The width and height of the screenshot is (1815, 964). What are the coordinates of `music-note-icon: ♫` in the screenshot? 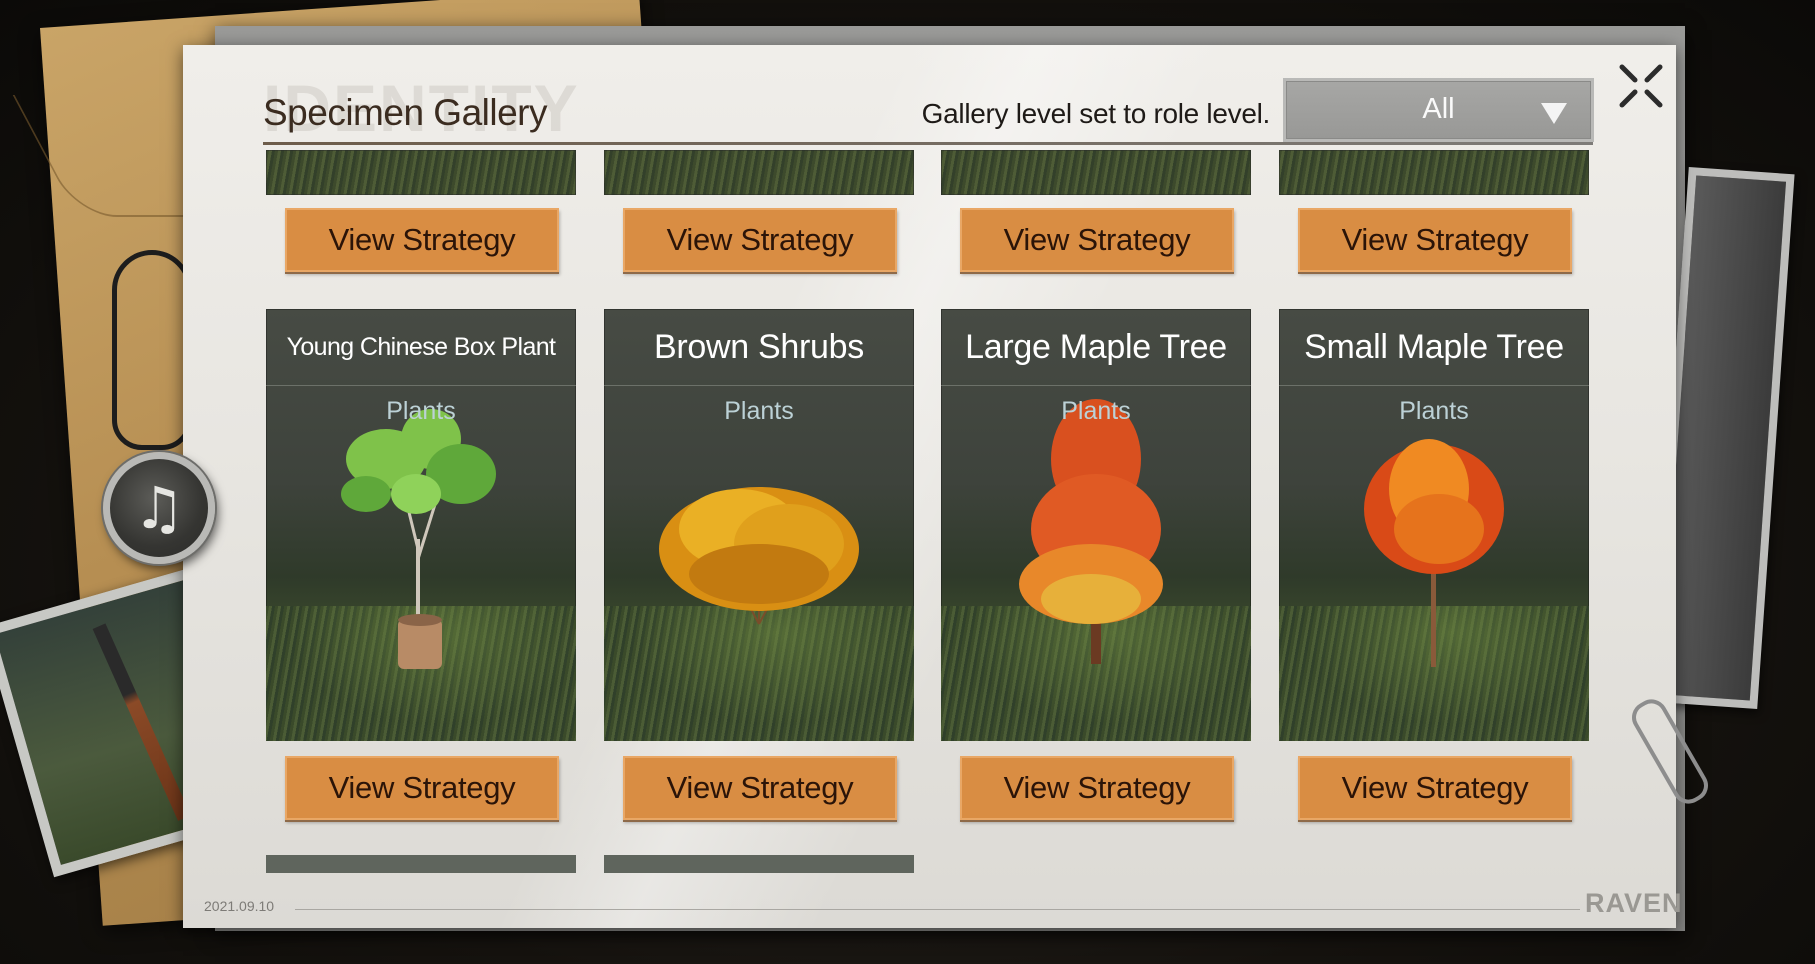 It's located at (159, 508).